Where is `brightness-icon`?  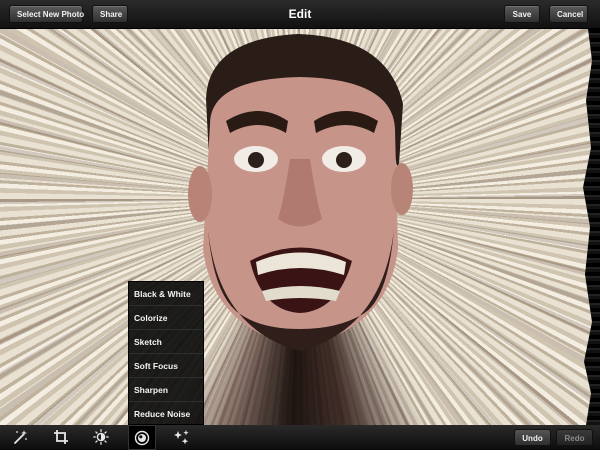 brightness-icon is located at coordinates (101, 437).